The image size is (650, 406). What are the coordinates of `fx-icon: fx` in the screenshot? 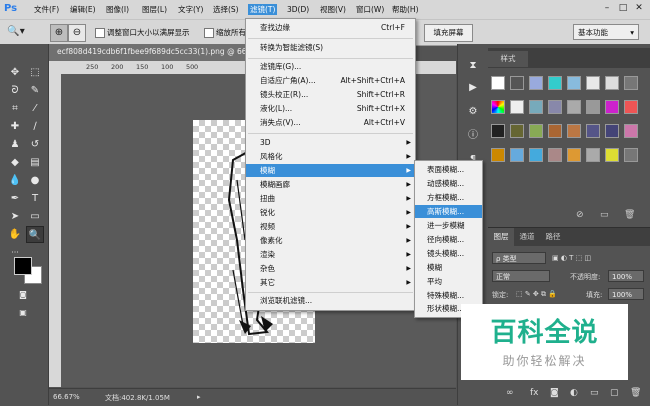 It's located at (534, 393).